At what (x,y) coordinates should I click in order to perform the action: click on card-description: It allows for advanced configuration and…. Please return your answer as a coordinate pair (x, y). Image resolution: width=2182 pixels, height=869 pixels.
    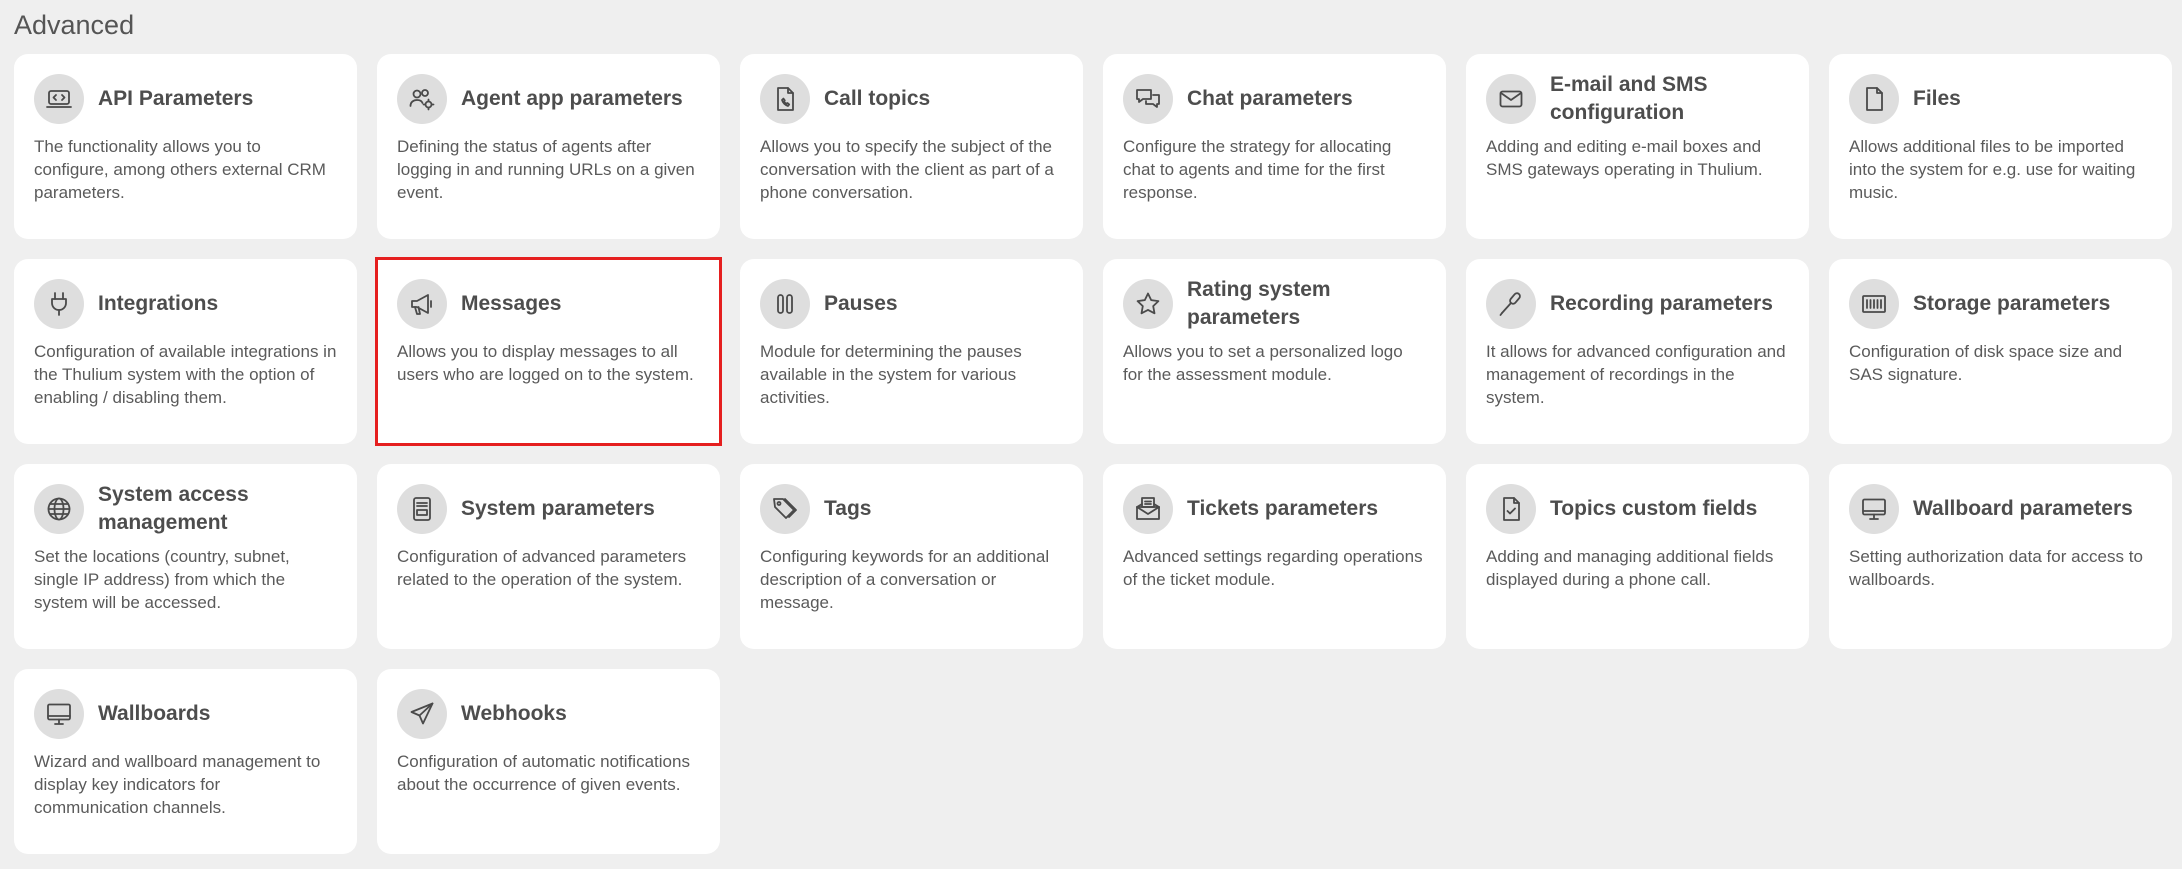
    Looking at the image, I should click on (1636, 374).